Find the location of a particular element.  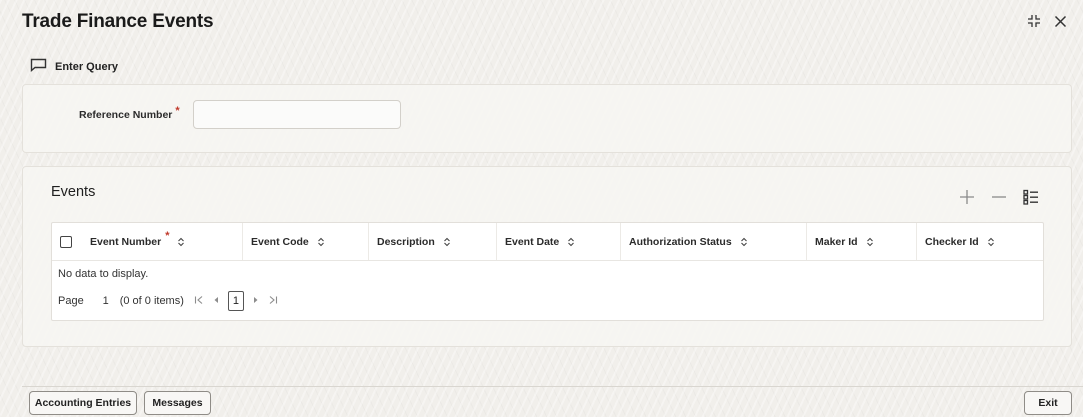

pagination: Page 1 (0 of 0 items) 1 is located at coordinates (547, 298).